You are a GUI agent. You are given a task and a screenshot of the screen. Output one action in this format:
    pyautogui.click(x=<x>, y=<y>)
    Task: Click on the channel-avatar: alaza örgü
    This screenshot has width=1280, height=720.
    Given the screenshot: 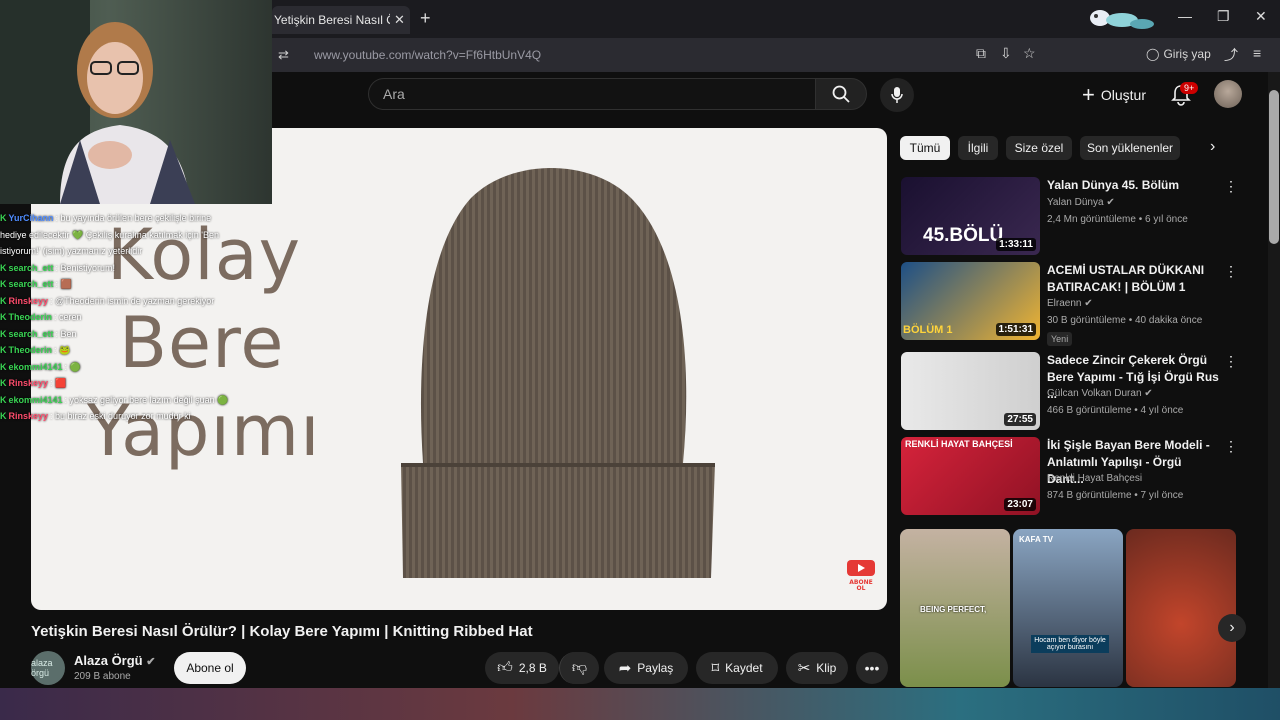 What is the action you would take?
    pyautogui.click(x=48, y=668)
    